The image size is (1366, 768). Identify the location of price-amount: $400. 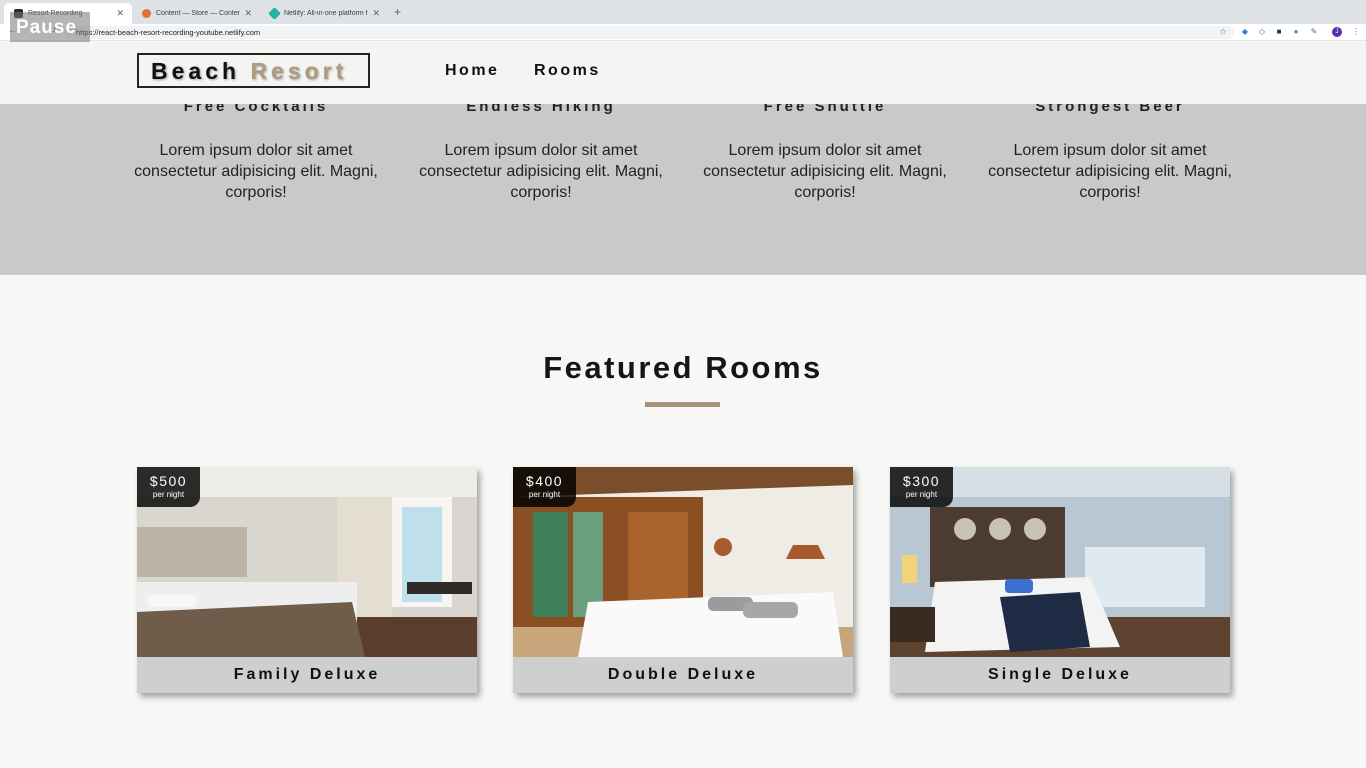
(544, 481).